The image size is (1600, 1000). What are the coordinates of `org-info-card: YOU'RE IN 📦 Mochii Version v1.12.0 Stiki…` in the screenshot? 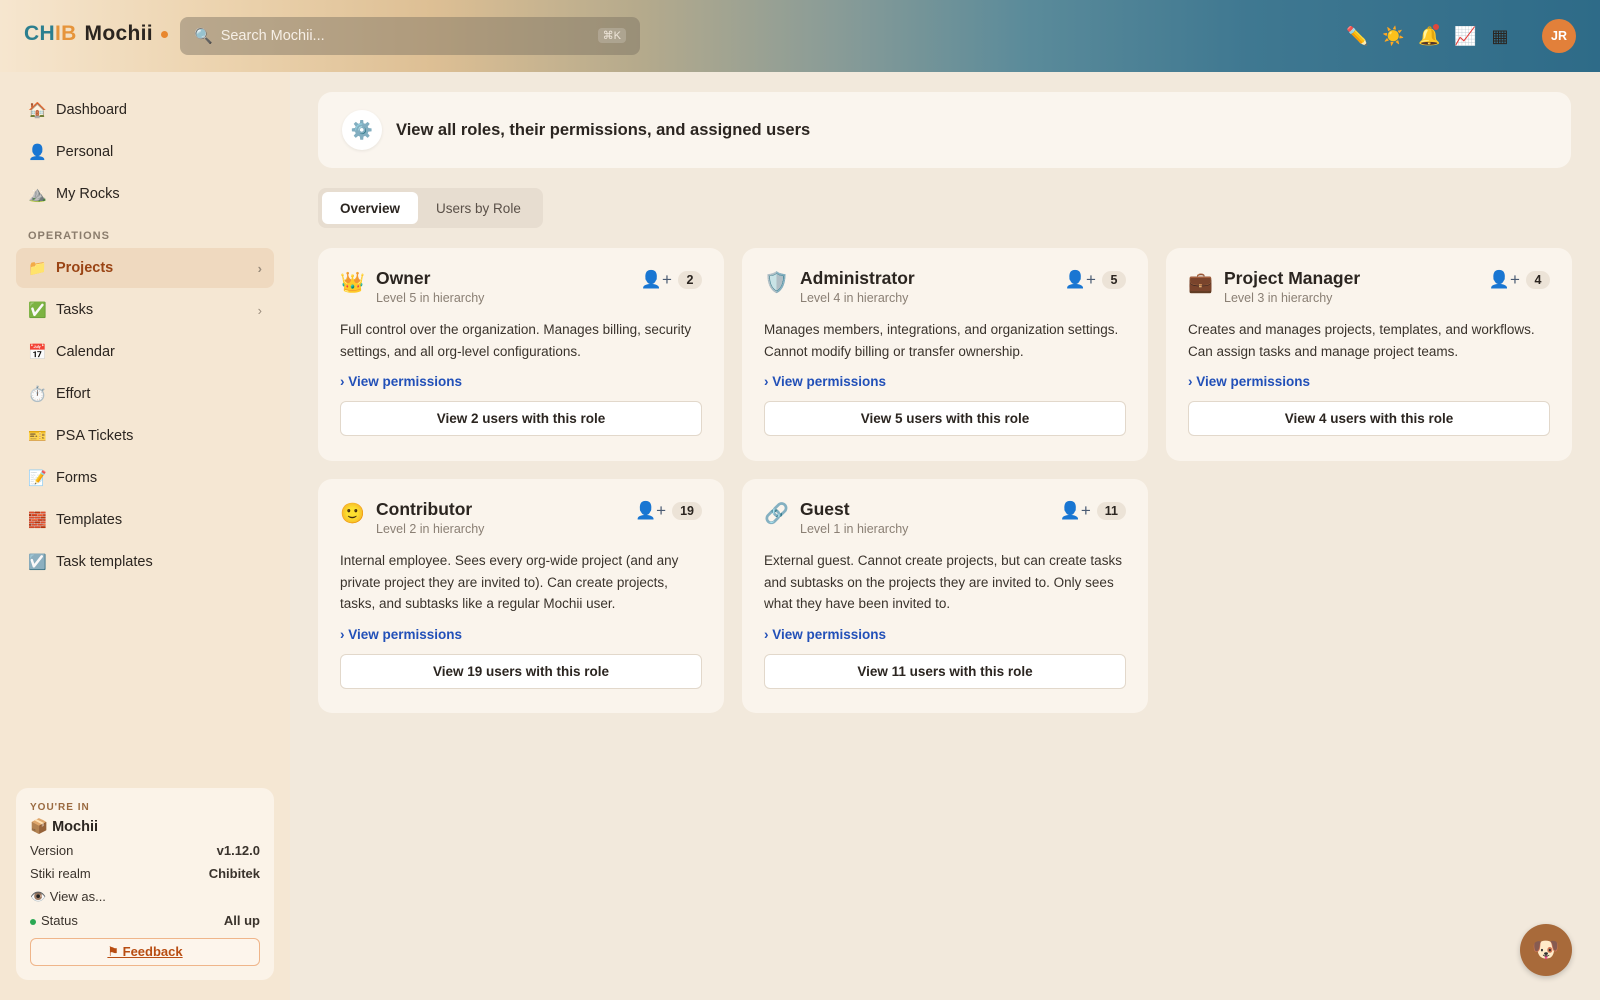 It's located at (145, 884).